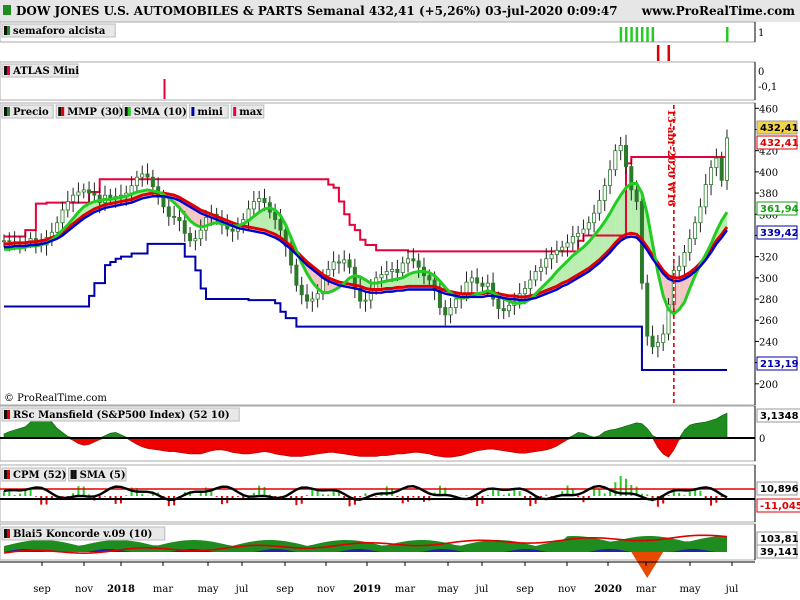 The height and width of the screenshot is (600, 800). Describe the element at coordinates (59, 31) in the screenshot. I see `semaforo-legend-label: semaforo alcista` at that location.